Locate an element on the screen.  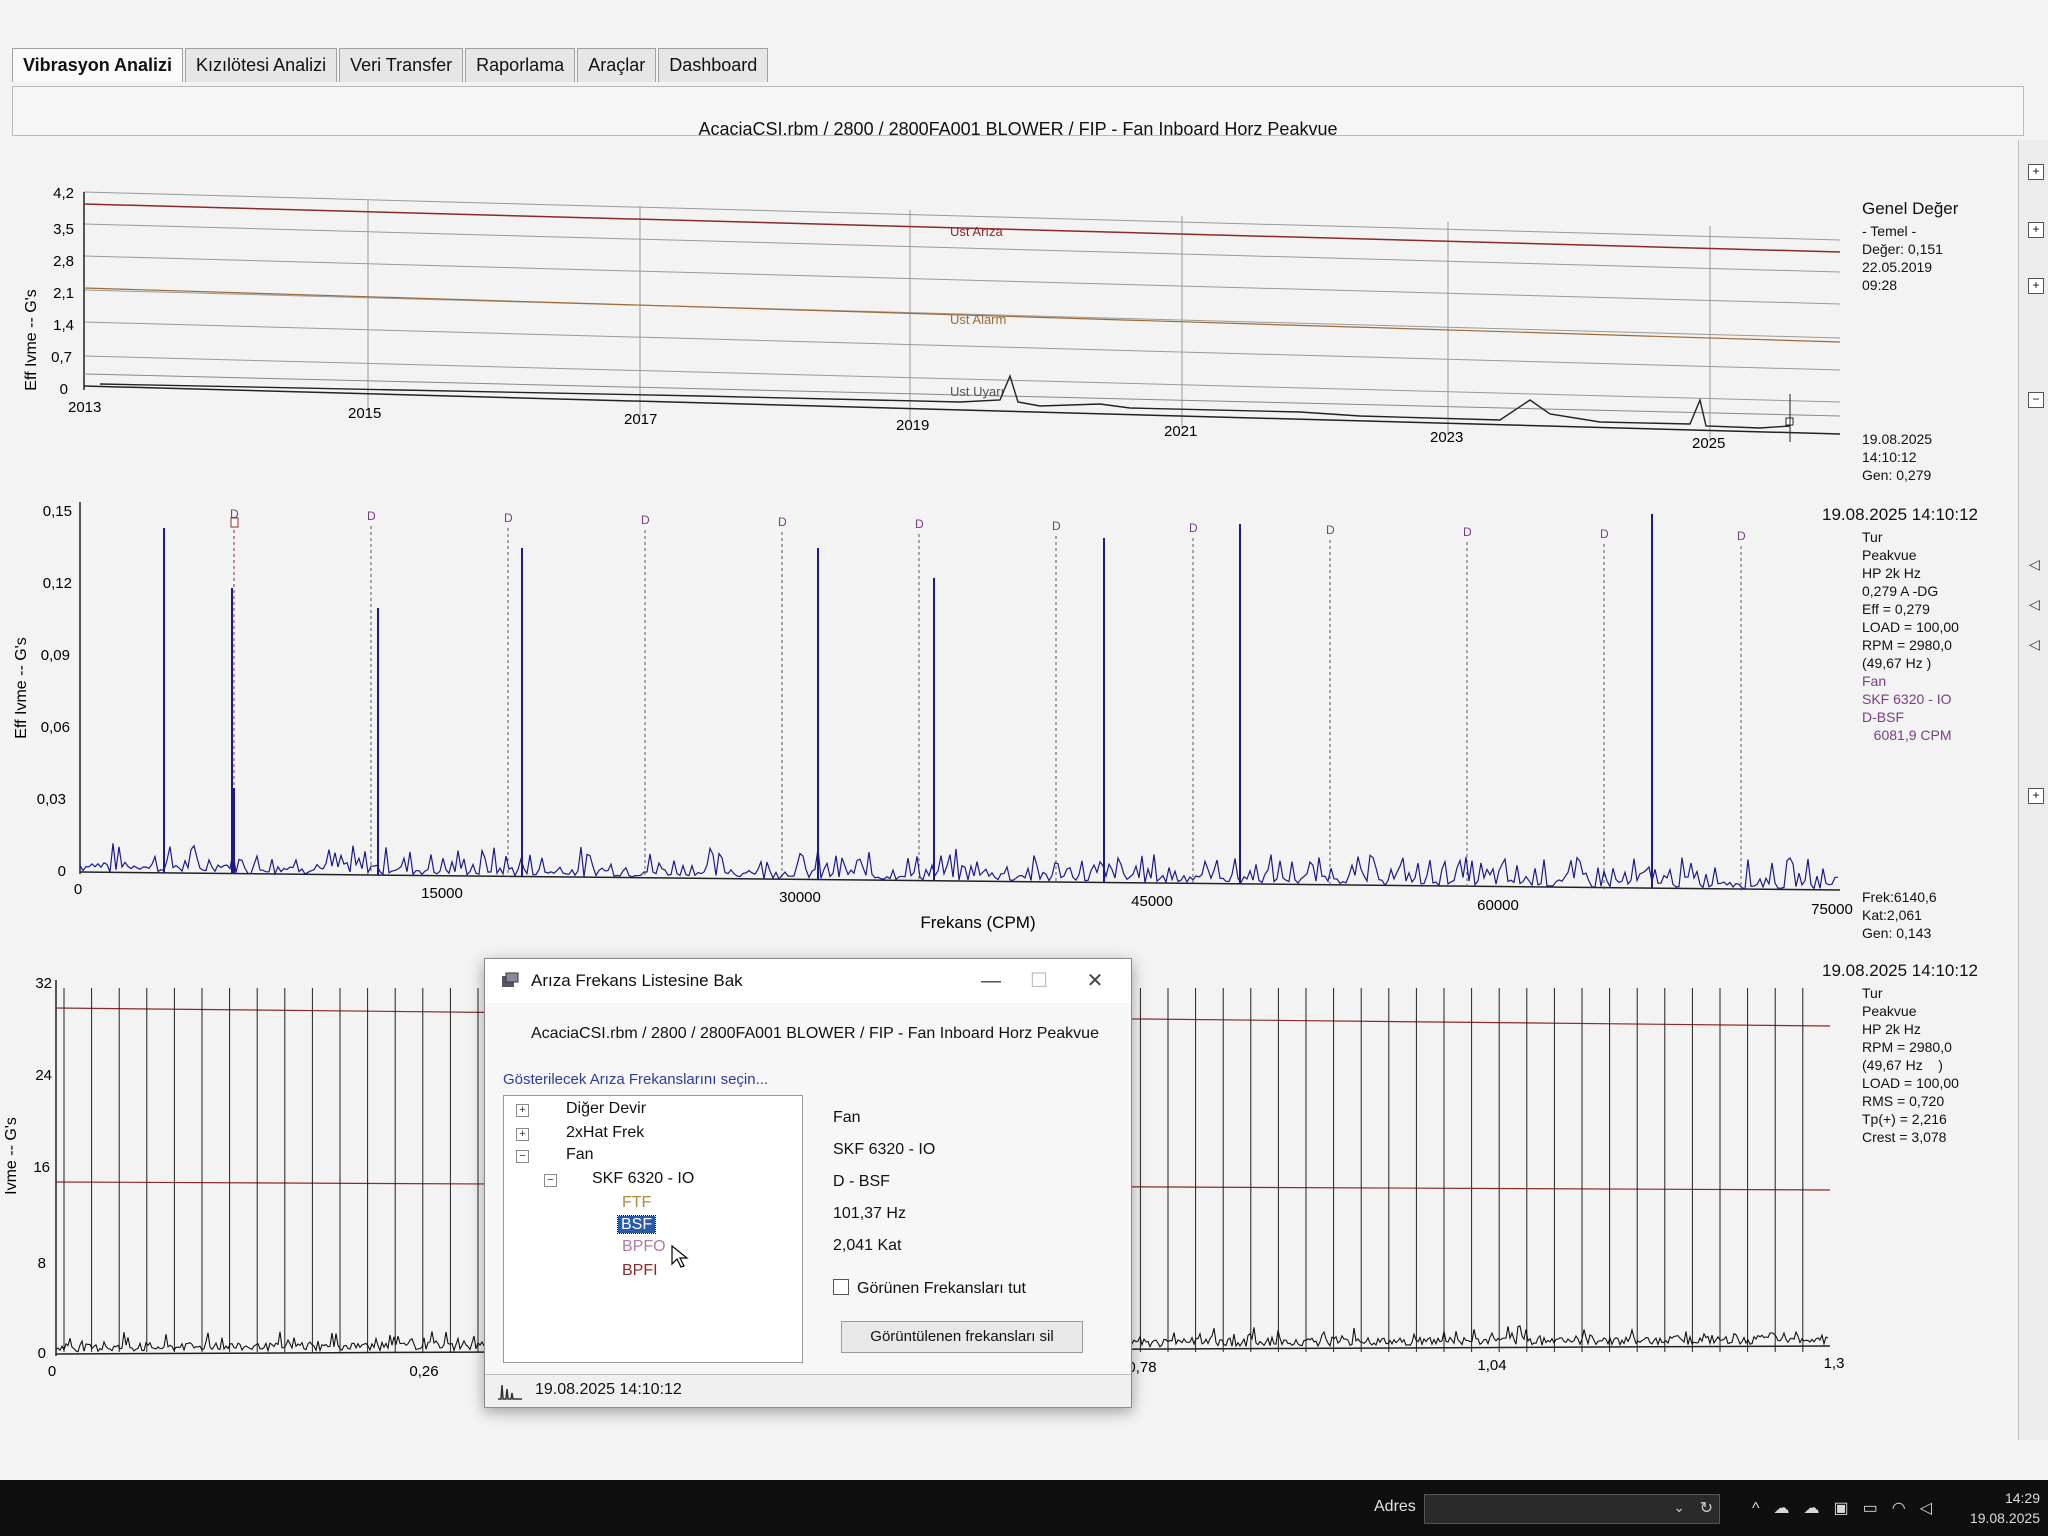
waveform-info-line: (49,67 Hz ) is located at coordinates (1902, 1065).